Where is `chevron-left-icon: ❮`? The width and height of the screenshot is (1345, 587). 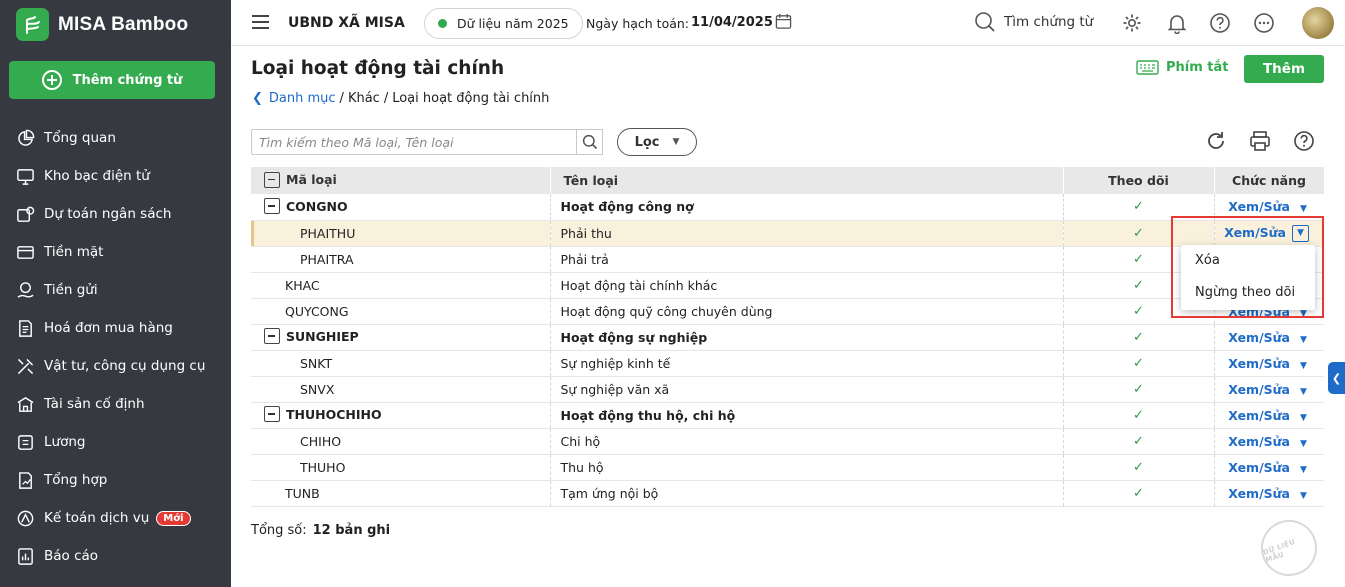
chevron-left-icon: ❮ is located at coordinates (1336, 378).